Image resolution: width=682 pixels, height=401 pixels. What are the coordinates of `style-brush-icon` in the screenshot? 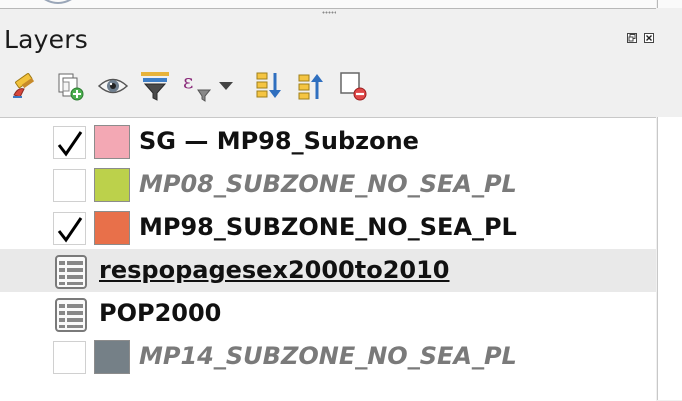 It's located at (24, 85).